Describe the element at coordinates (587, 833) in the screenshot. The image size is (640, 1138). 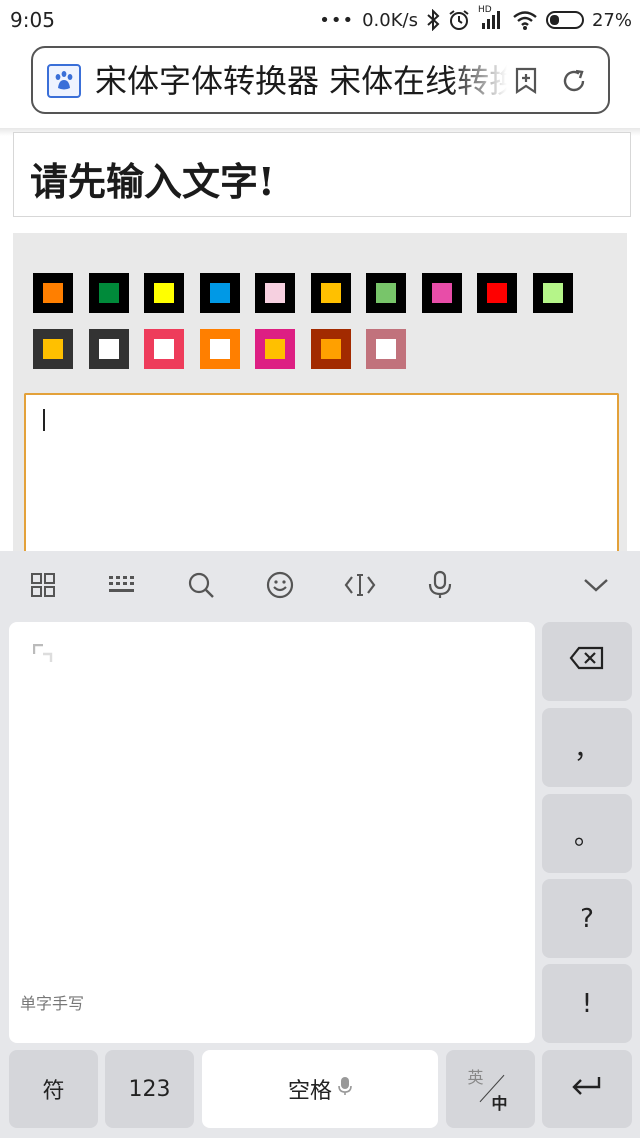
I see `period-key: 。` at that location.